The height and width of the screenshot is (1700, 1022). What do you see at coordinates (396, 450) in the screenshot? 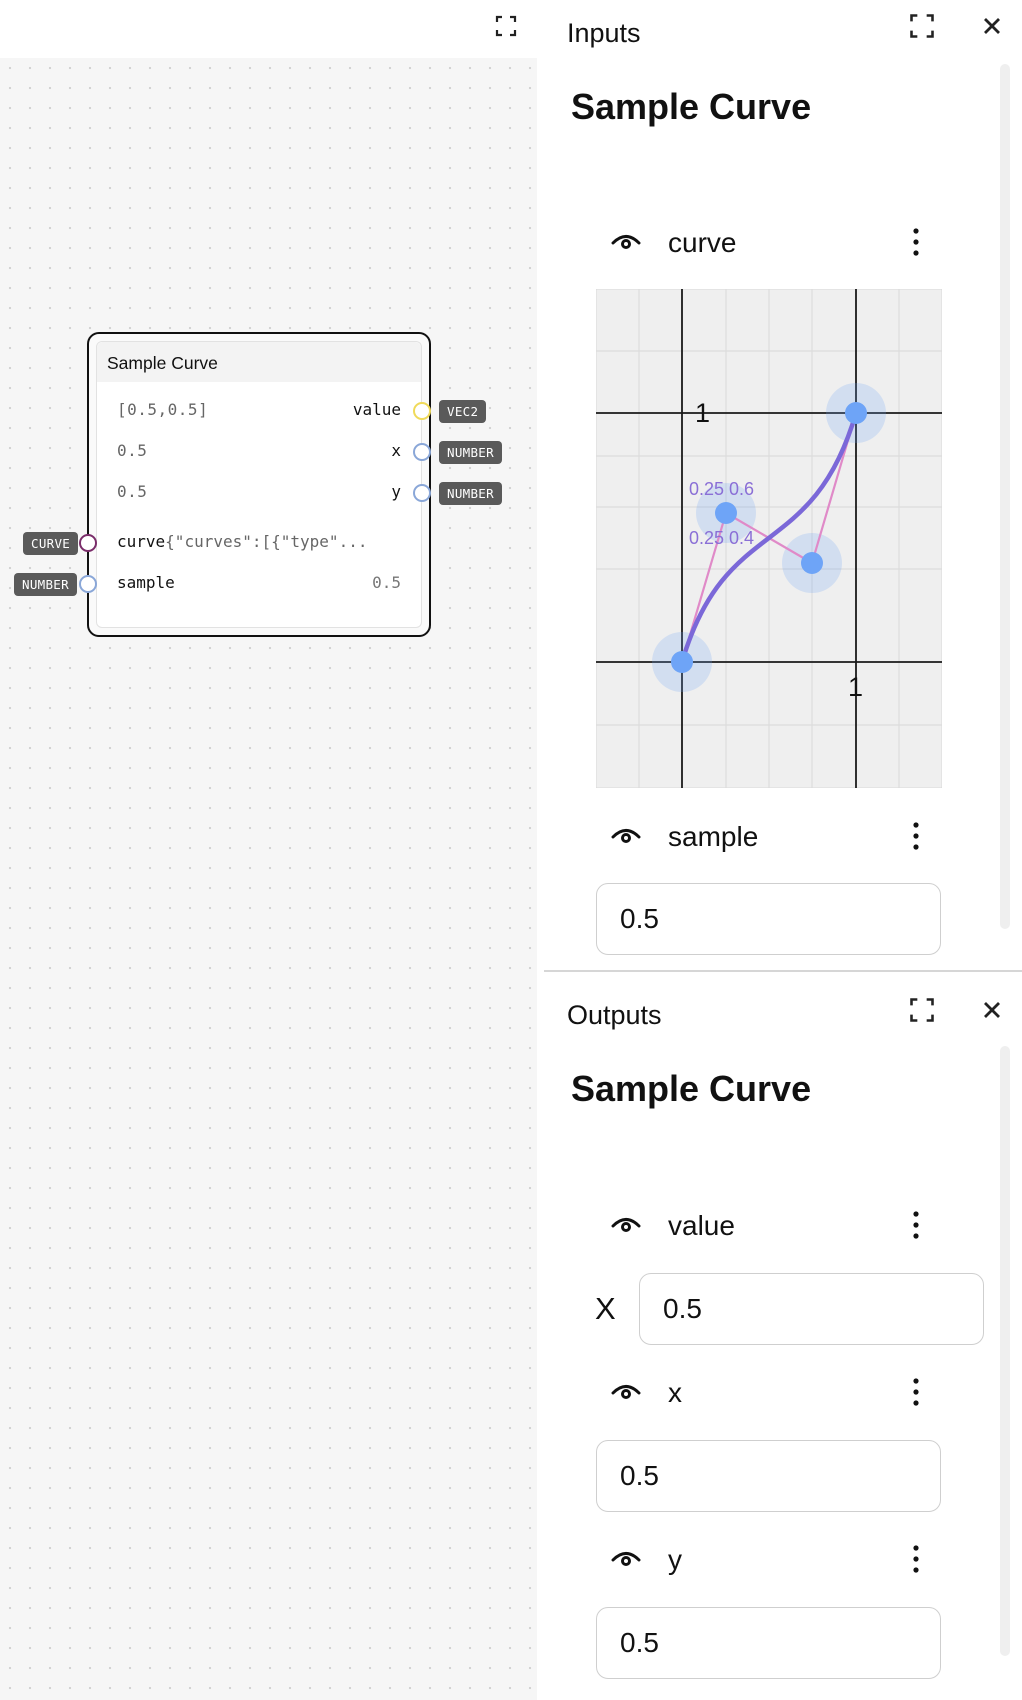
I see `output-label: x` at bounding box center [396, 450].